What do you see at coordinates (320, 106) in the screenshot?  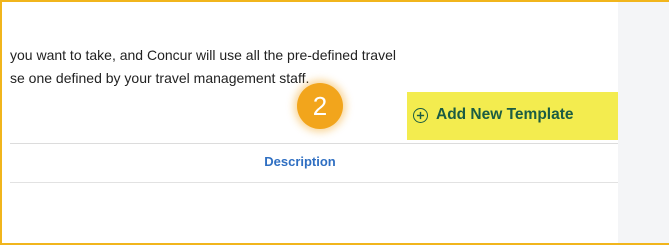 I see `step-number-badge: 2` at bounding box center [320, 106].